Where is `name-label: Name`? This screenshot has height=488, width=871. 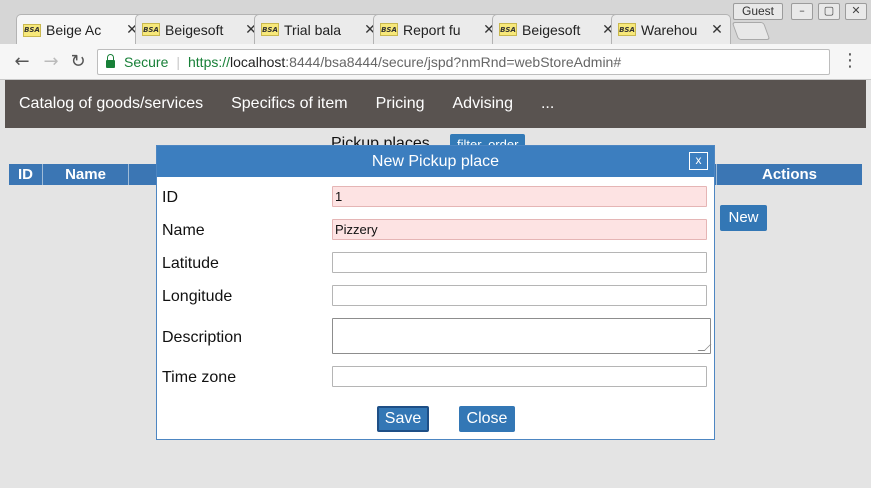
name-label: Name is located at coordinates (183, 230).